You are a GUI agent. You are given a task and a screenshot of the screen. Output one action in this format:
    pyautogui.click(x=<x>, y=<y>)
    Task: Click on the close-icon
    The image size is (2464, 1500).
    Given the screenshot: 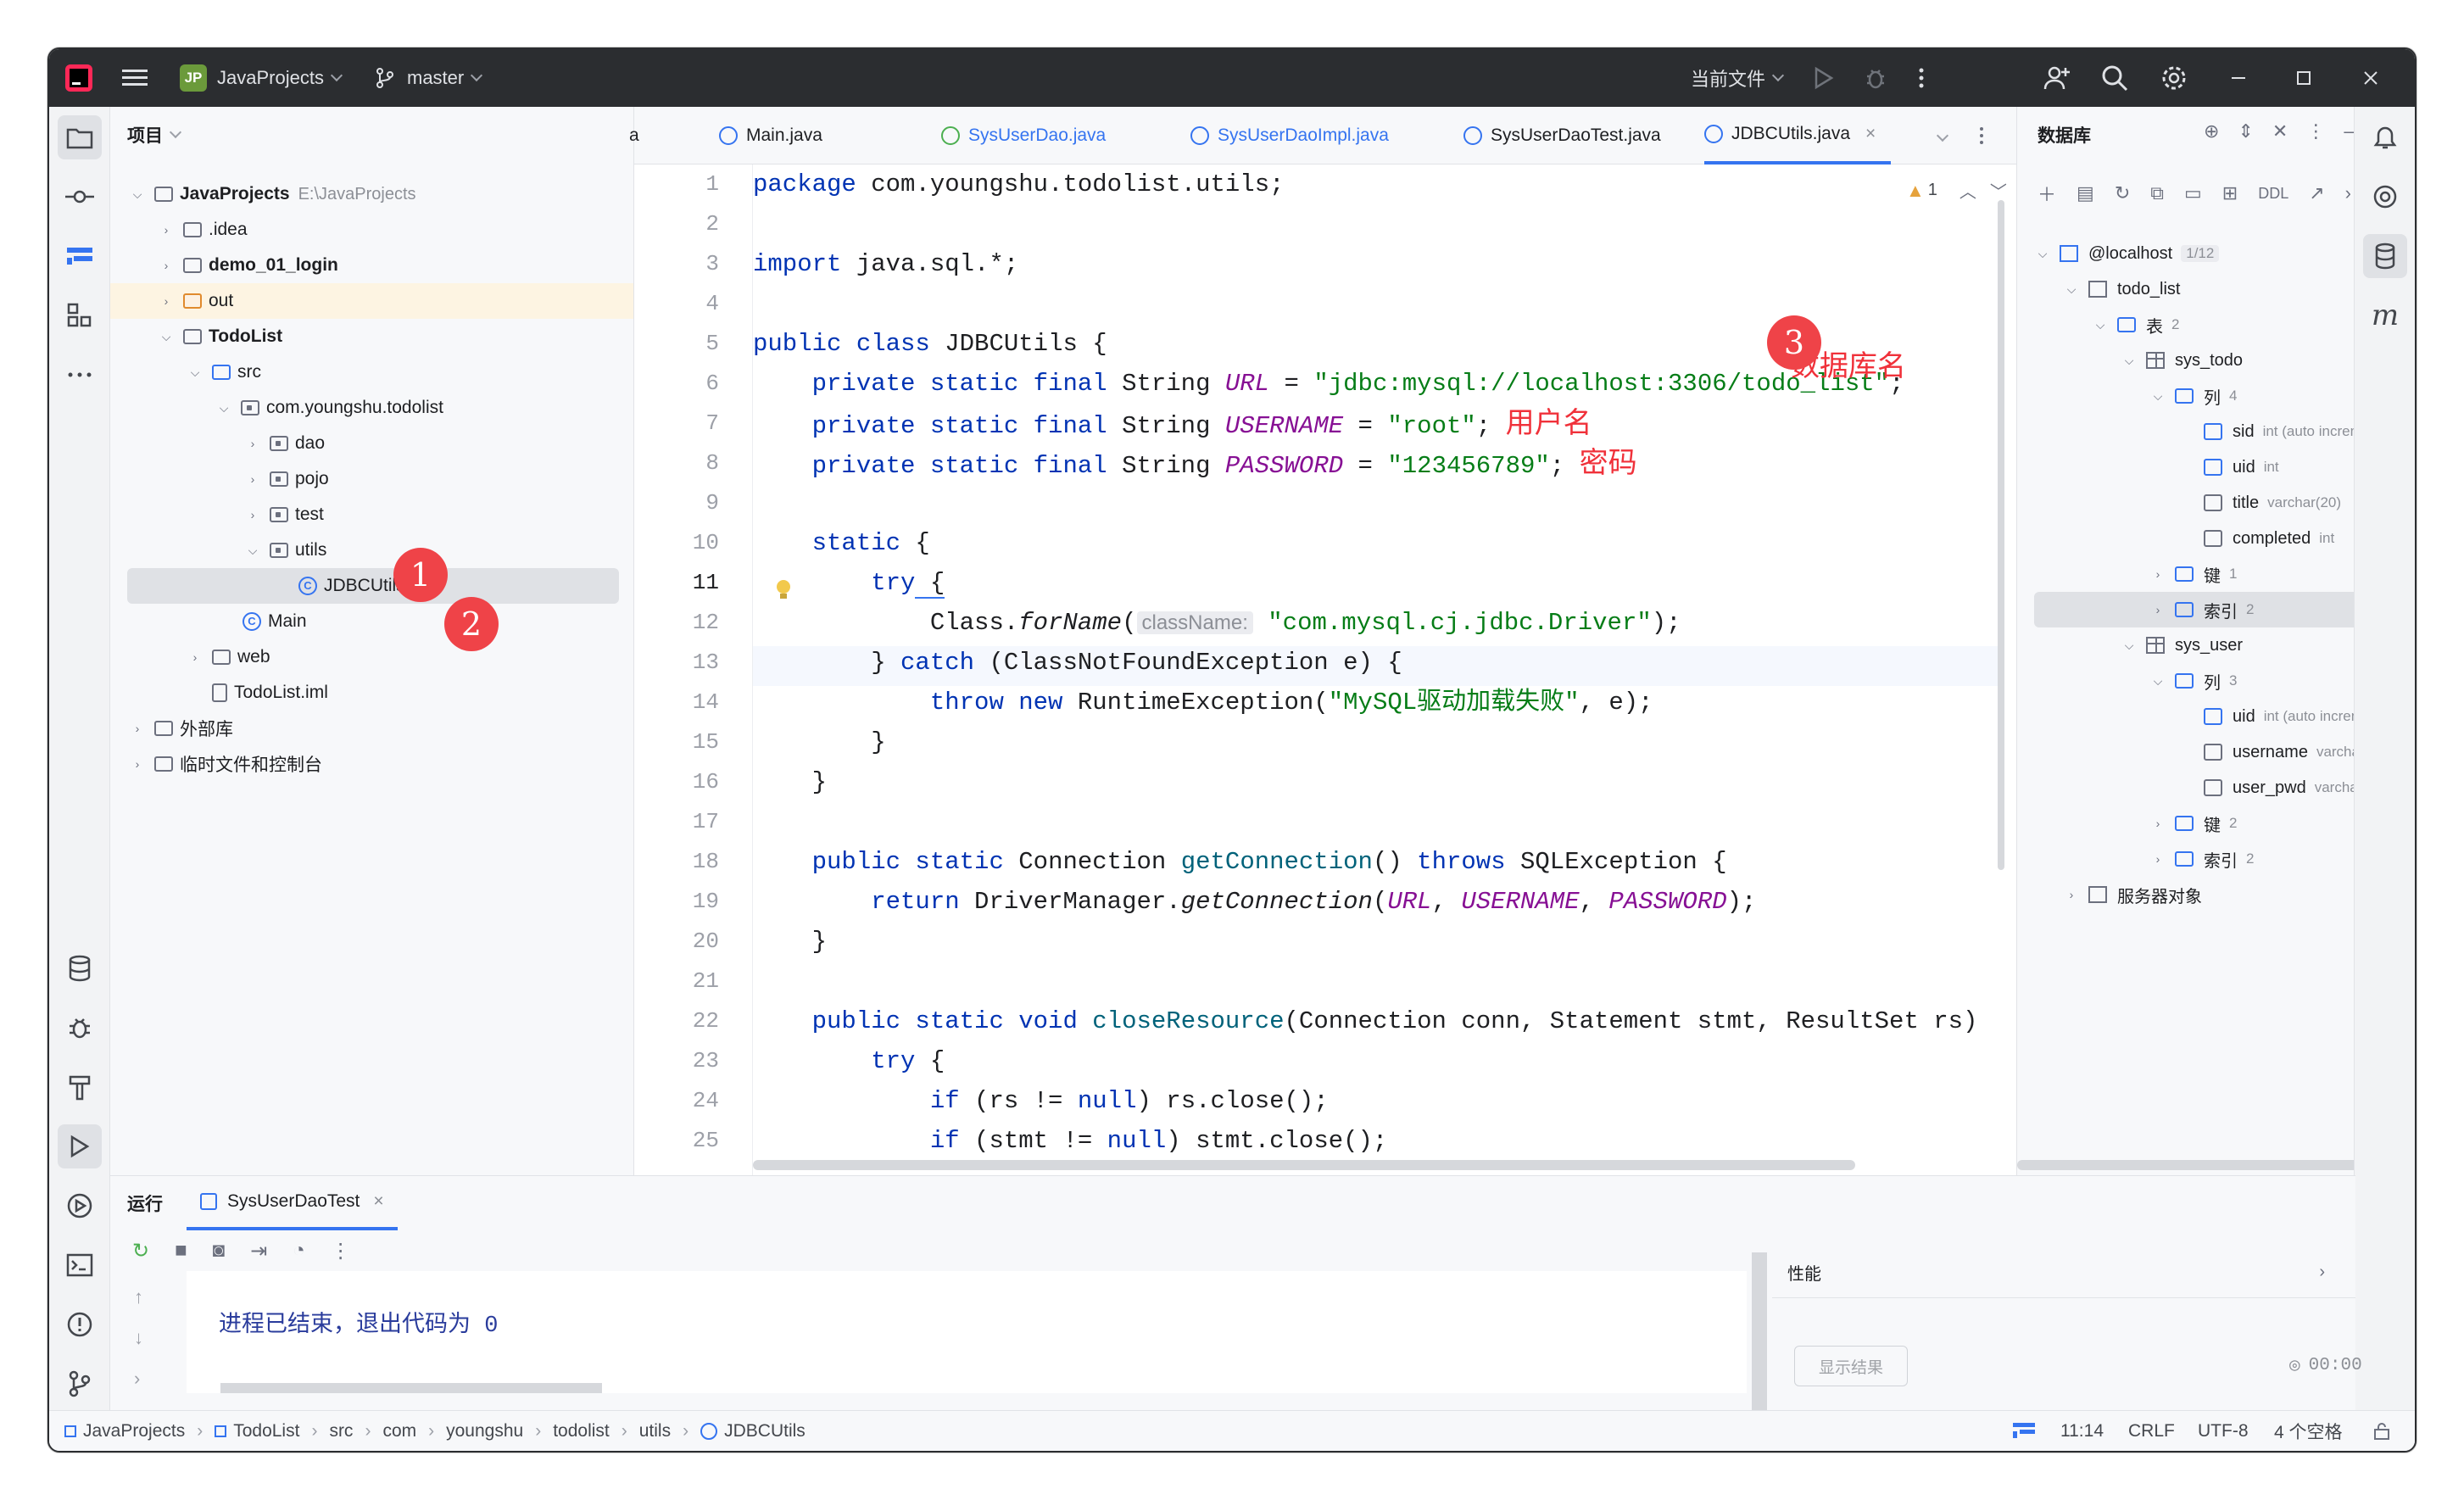 What is the action you would take?
    pyautogui.click(x=2370, y=78)
    